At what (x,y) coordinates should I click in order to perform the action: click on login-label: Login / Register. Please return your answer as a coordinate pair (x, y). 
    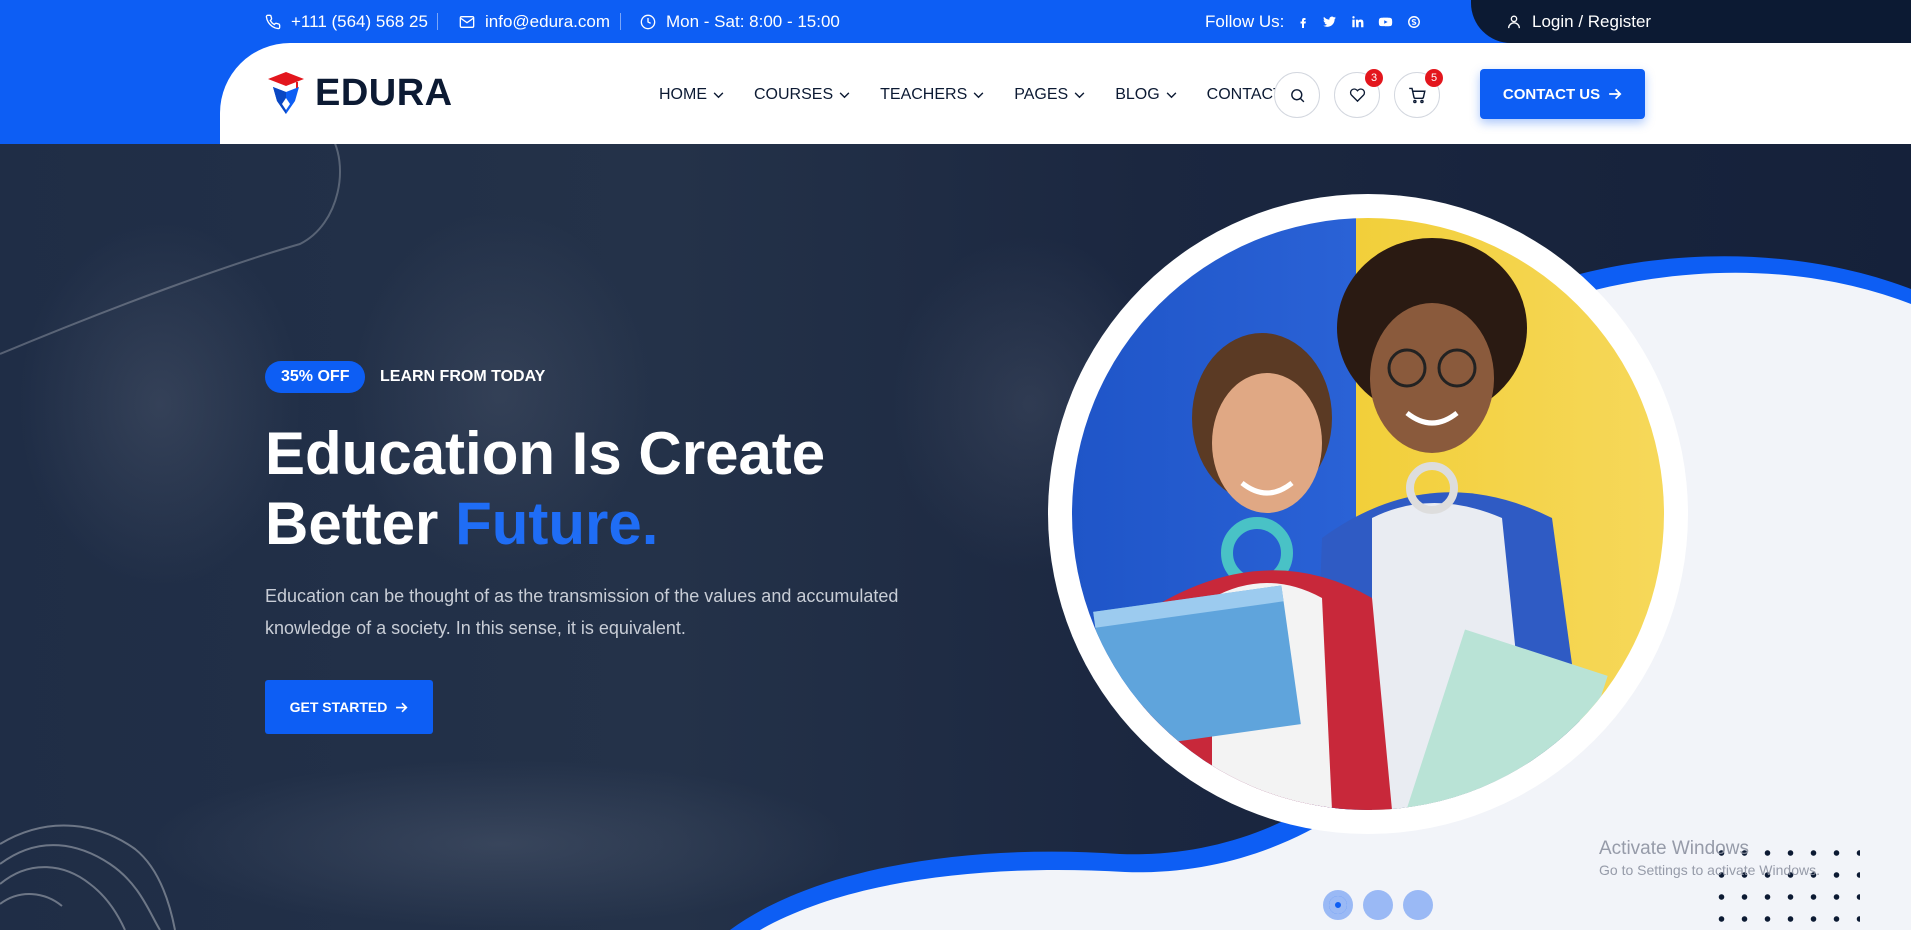
    Looking at the image, I should click on (1592, 21).